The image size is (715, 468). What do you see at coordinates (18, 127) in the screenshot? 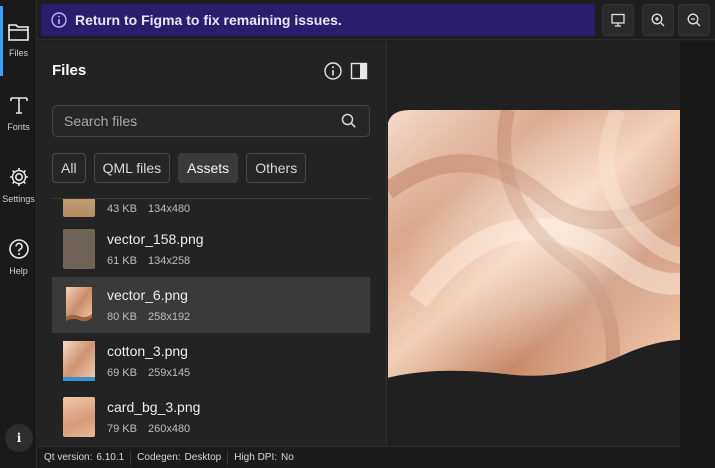
I see `rail-item-label: Fonts` at bounding box center [18, 127].